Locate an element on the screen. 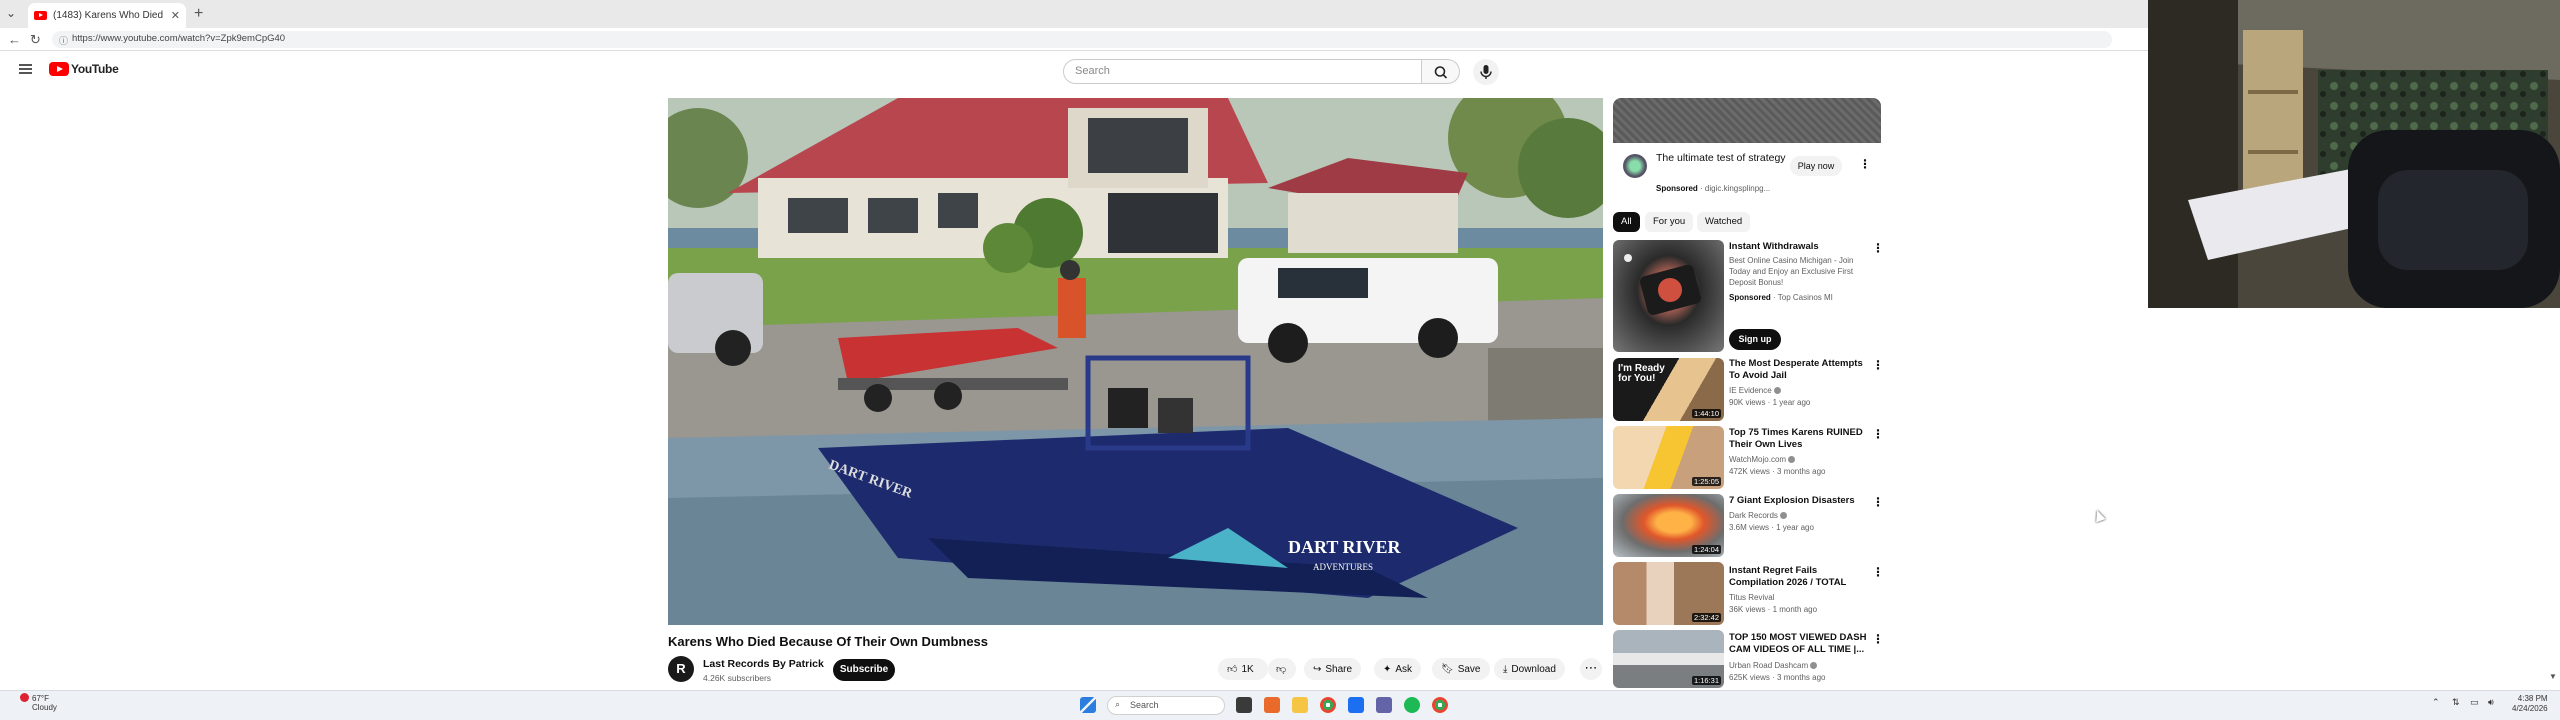  webcam-frame is located at coordinates (2354, 154).